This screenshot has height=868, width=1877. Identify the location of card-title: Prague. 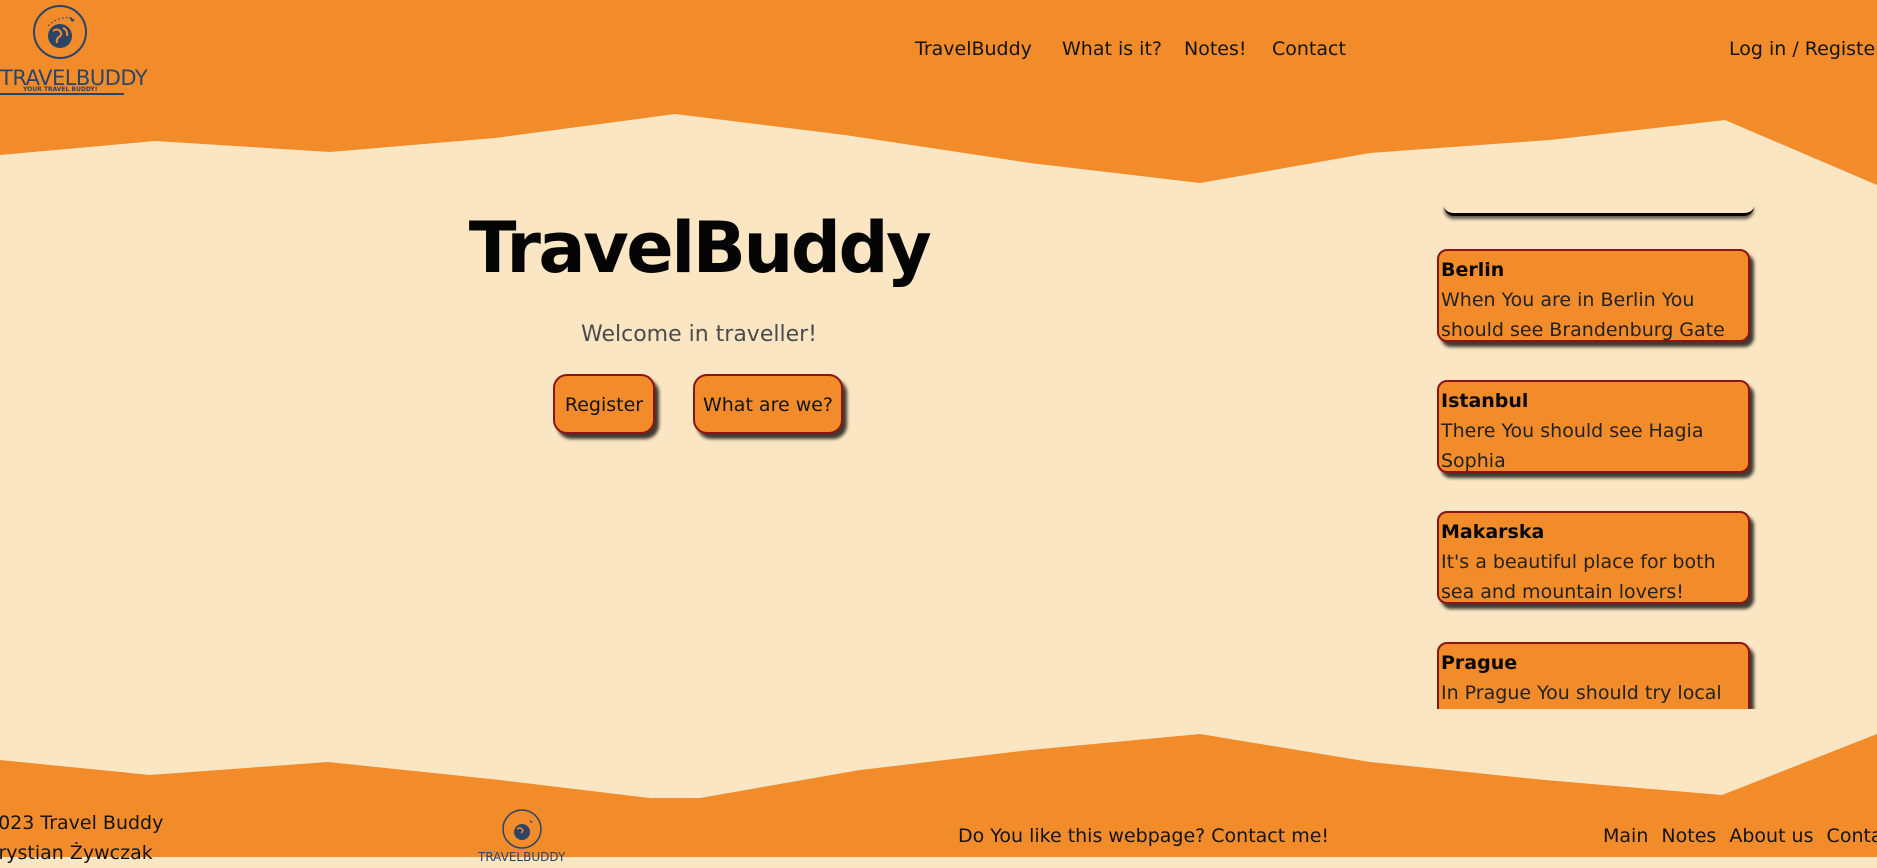
(1479, 663).